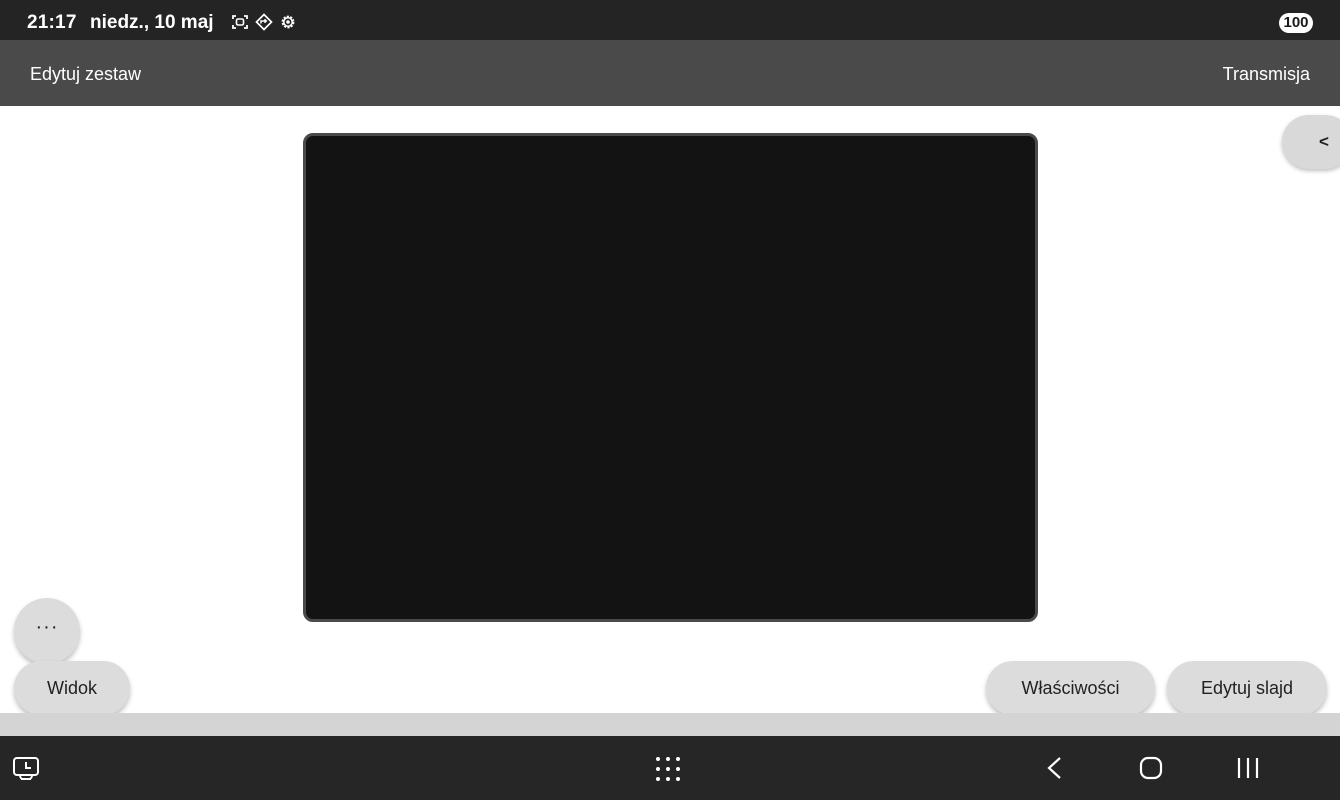  I want to click on edit-slide-button: Edytuj slajd, so click(1247, 688).